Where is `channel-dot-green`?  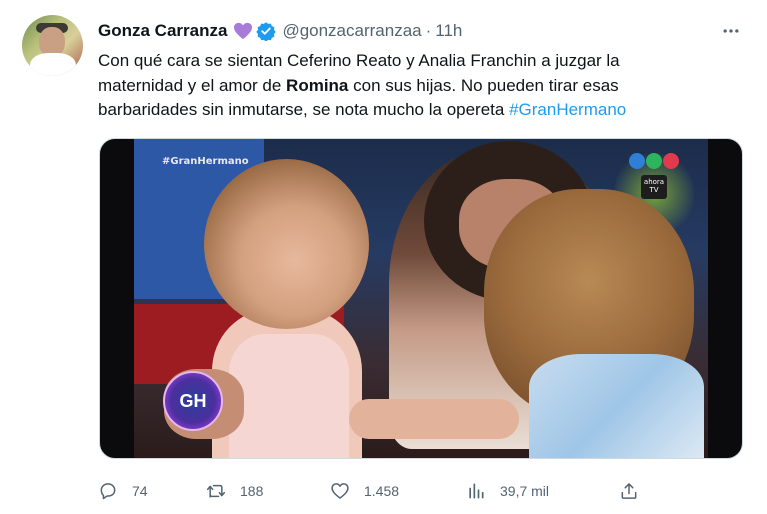
channel-dot-green is located at coordinates (654, 161).